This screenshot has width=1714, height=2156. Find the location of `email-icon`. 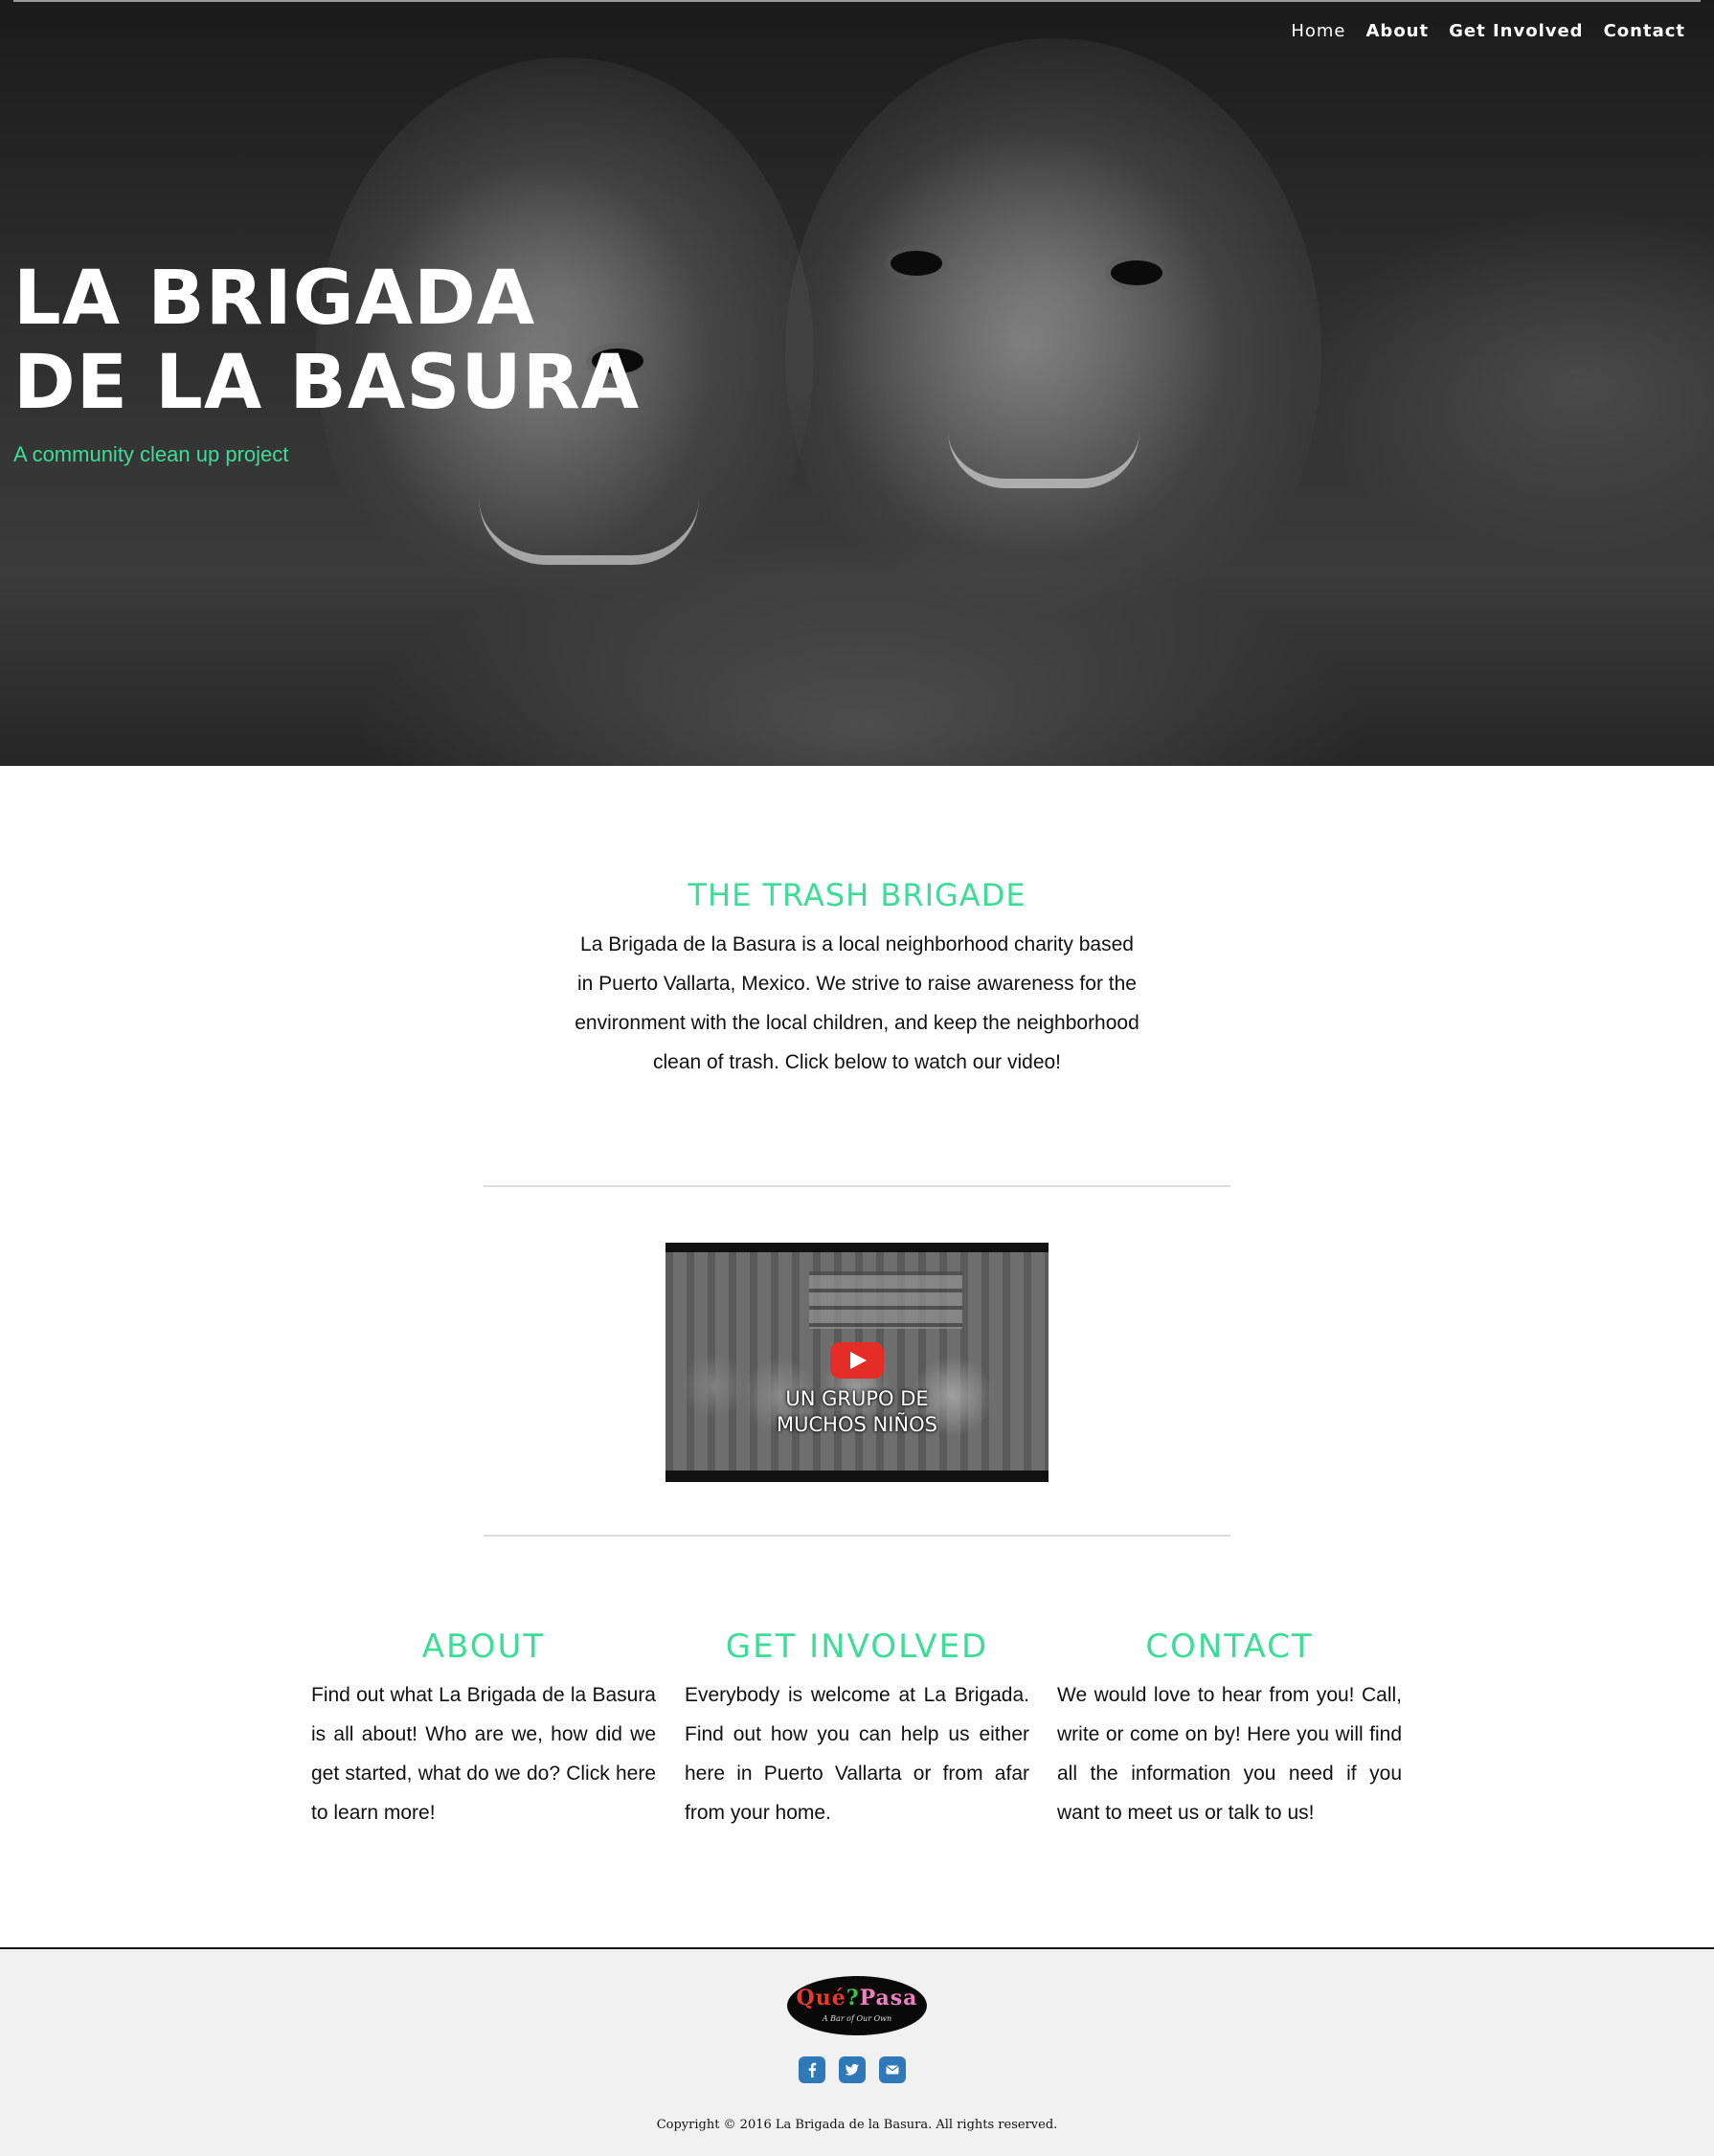

email-icon is located at coordinates (893, 2070).